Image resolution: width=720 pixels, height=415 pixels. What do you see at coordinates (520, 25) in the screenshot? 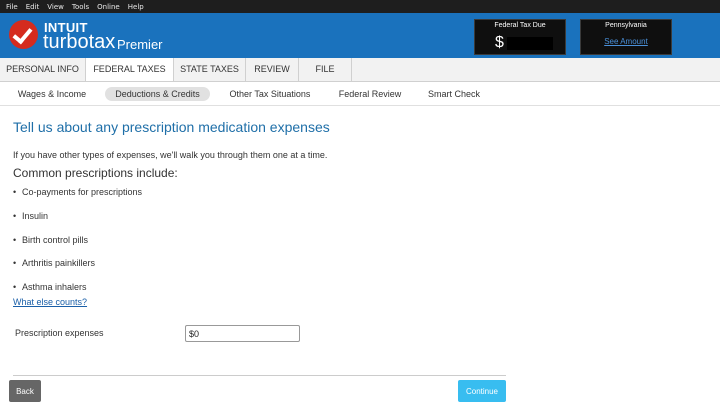
I see `federal-tax-due-title: Federal Tax Due` at bounding box center [520, 25].